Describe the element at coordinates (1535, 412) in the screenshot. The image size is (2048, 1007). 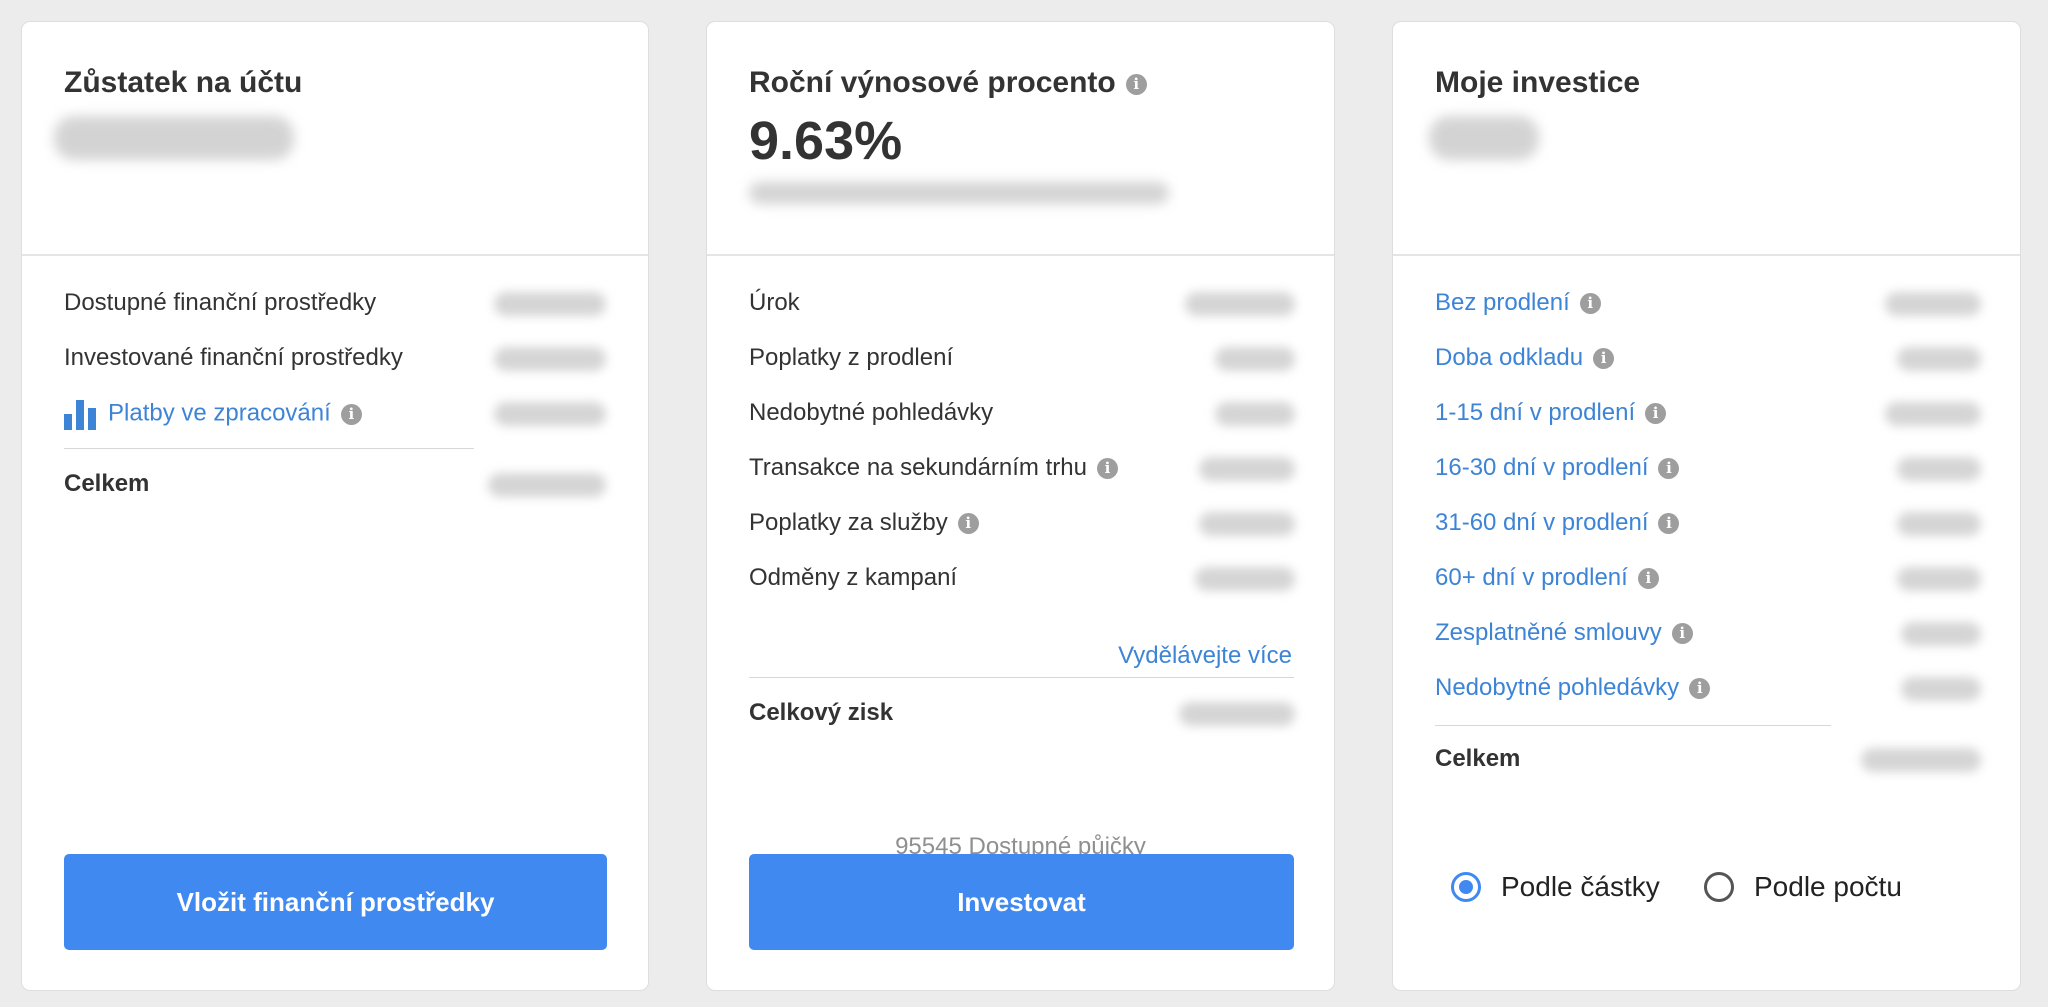
I see `delay-1-15-label: 1-15 dní v prodlení` at that location.